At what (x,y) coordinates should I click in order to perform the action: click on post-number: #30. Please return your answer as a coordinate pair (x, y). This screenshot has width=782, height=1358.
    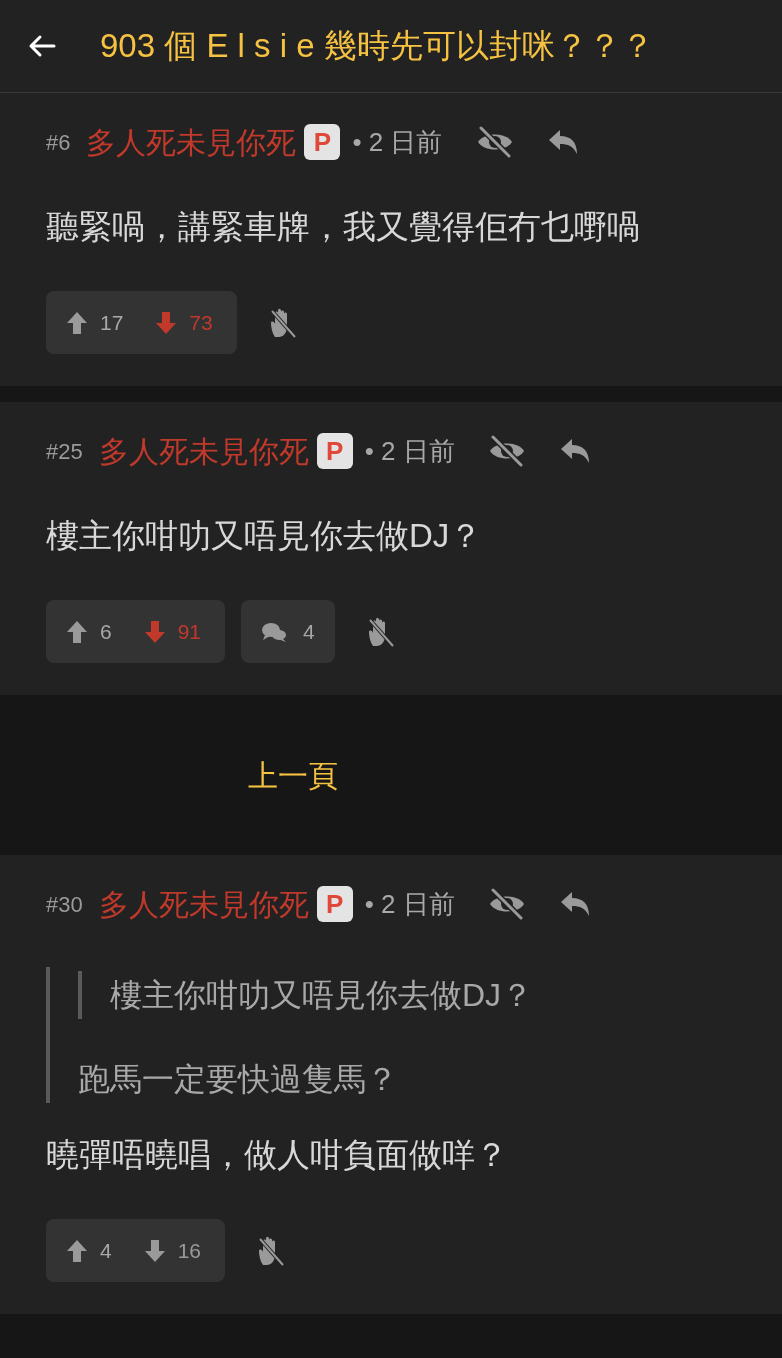
    Looking at the image, I should click on (64, 904).